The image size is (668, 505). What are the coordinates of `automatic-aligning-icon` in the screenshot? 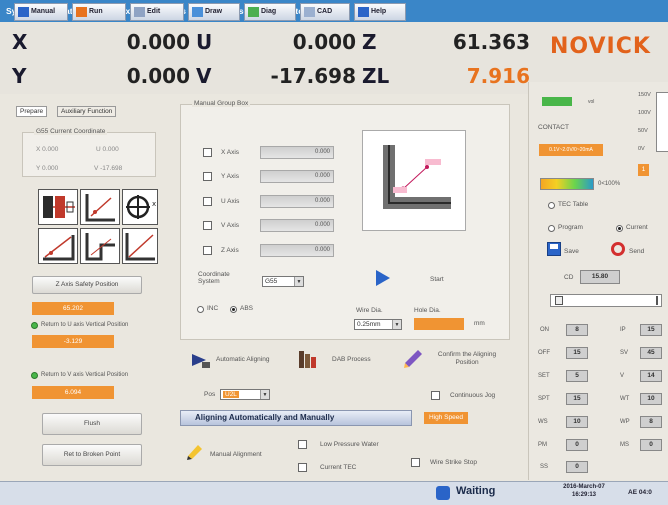 It's located at (200, 359).